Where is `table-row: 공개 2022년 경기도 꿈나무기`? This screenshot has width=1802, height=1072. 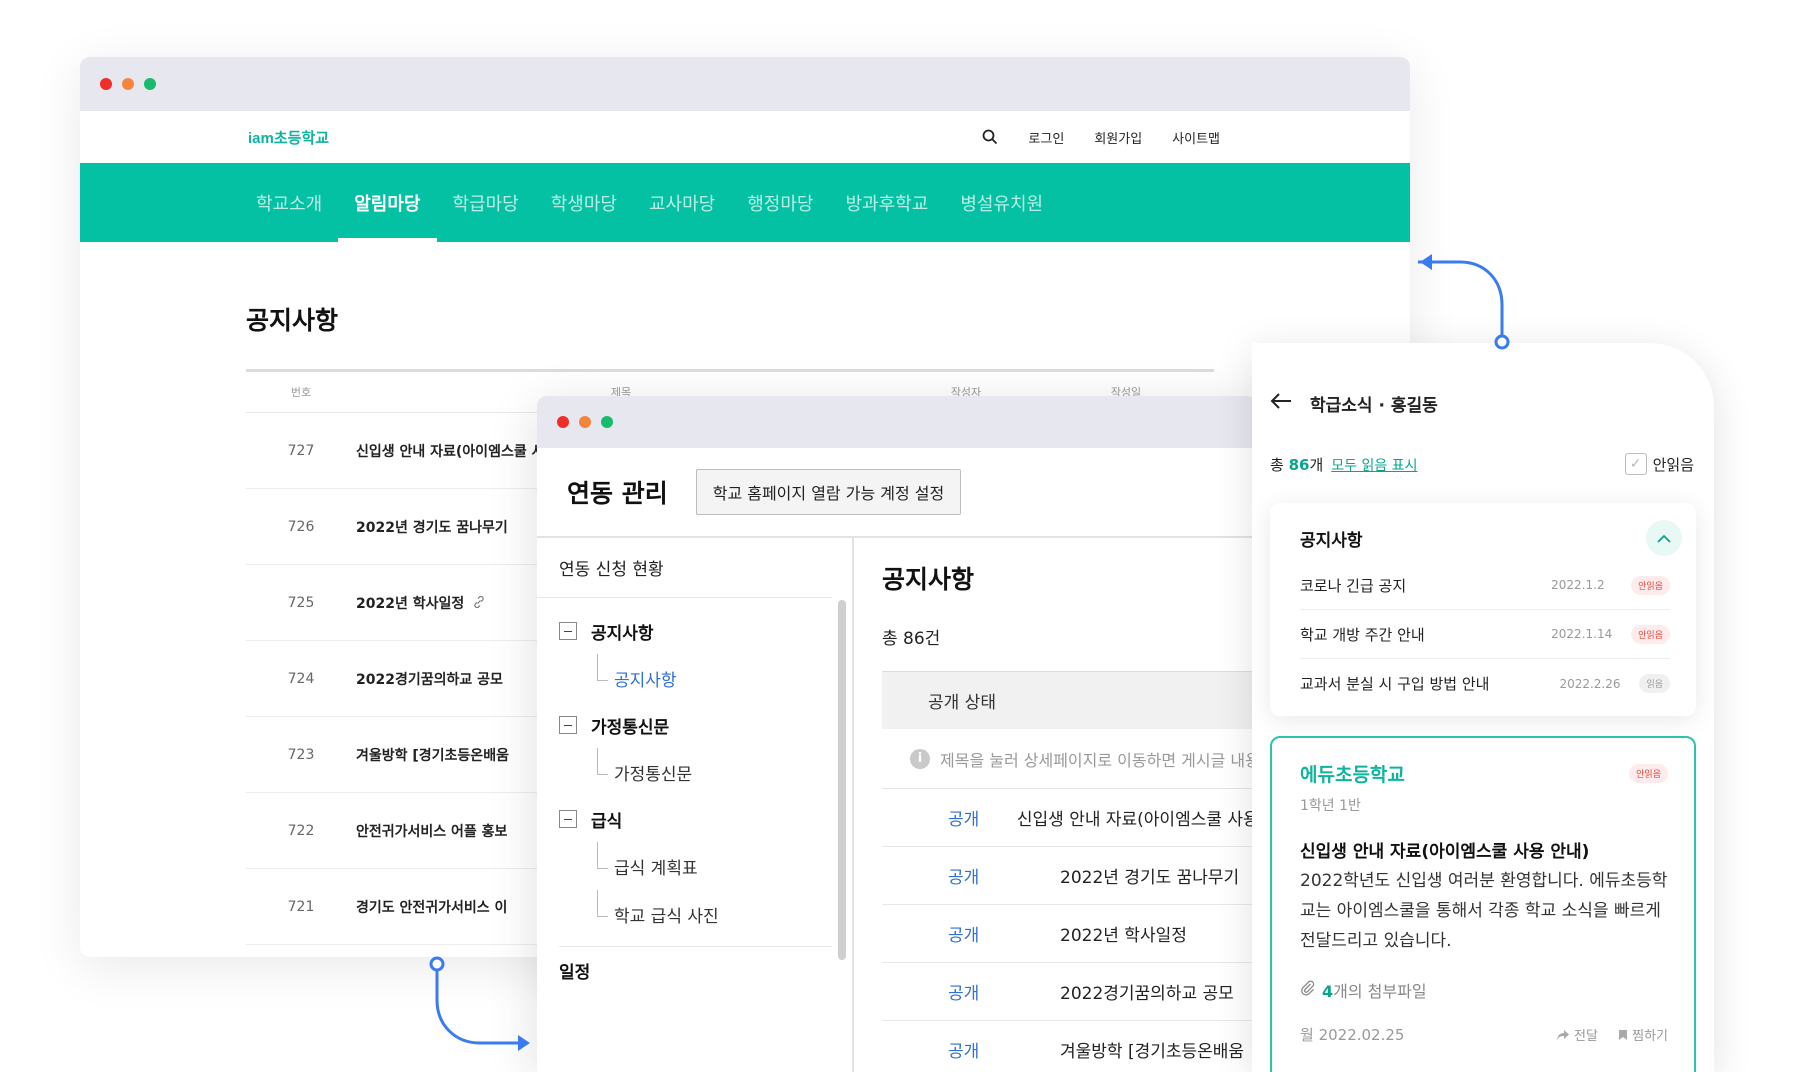 table-row: 공개 2022년 경기도 꿈나무기 is located at coordinates (1069, 876).